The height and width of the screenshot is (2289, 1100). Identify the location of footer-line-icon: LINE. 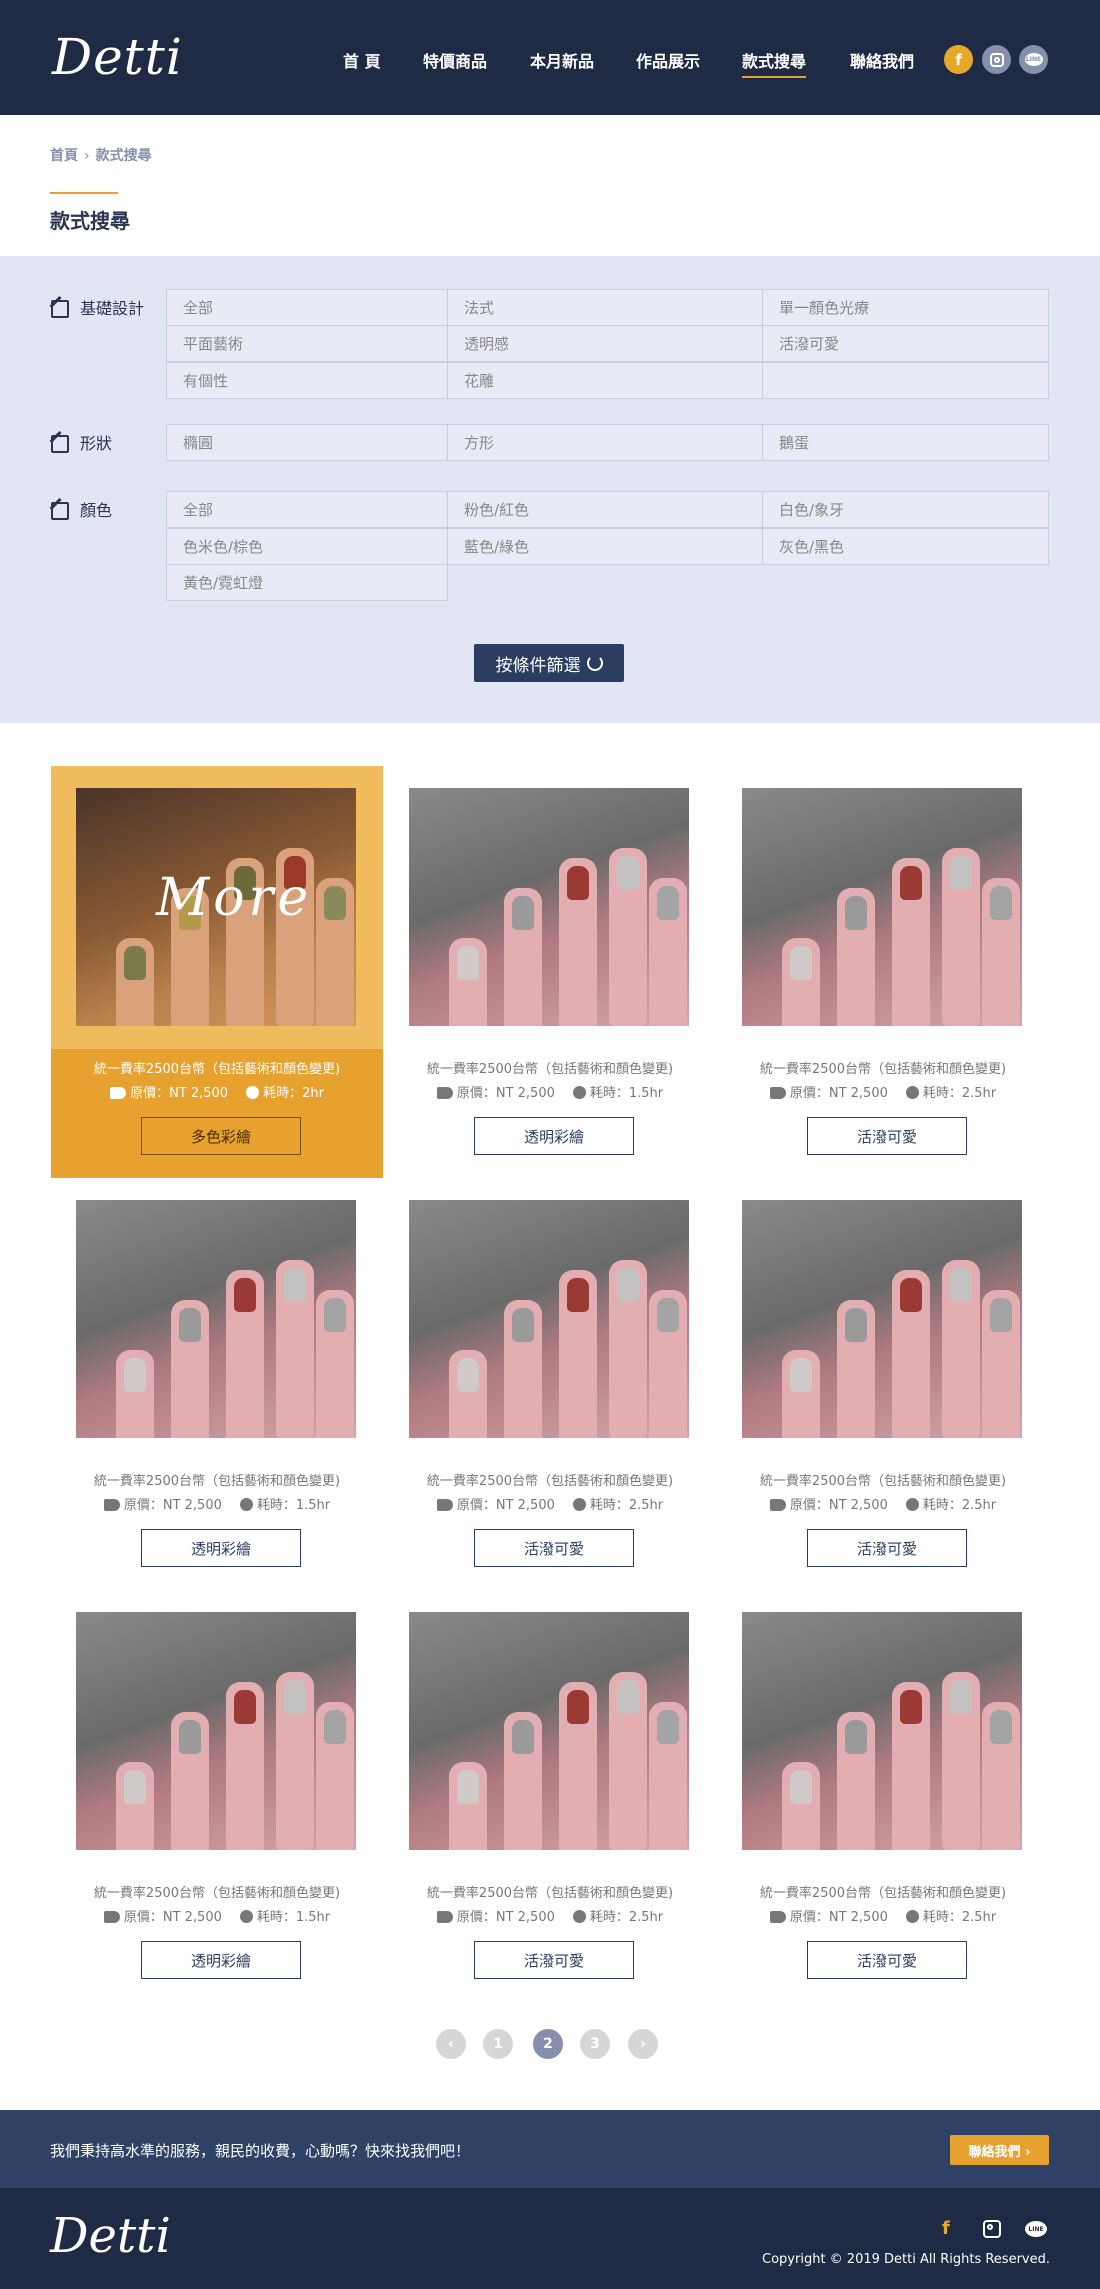
(1036, 2229).